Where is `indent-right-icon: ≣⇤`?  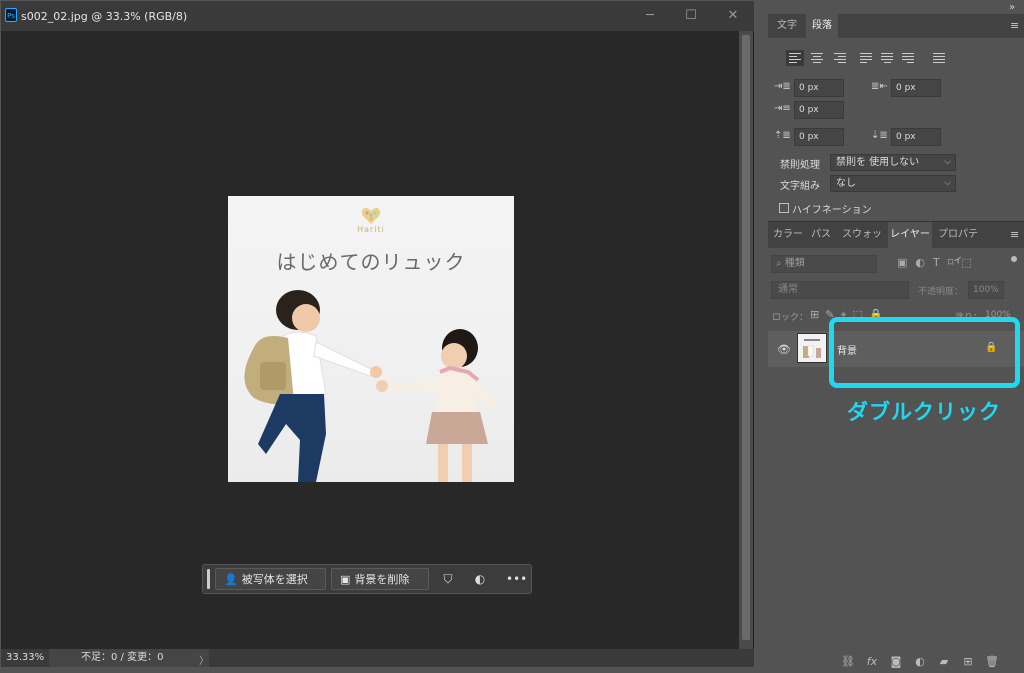
indent-right-icon: ≣⇤ is located at coordinates (879, 86).